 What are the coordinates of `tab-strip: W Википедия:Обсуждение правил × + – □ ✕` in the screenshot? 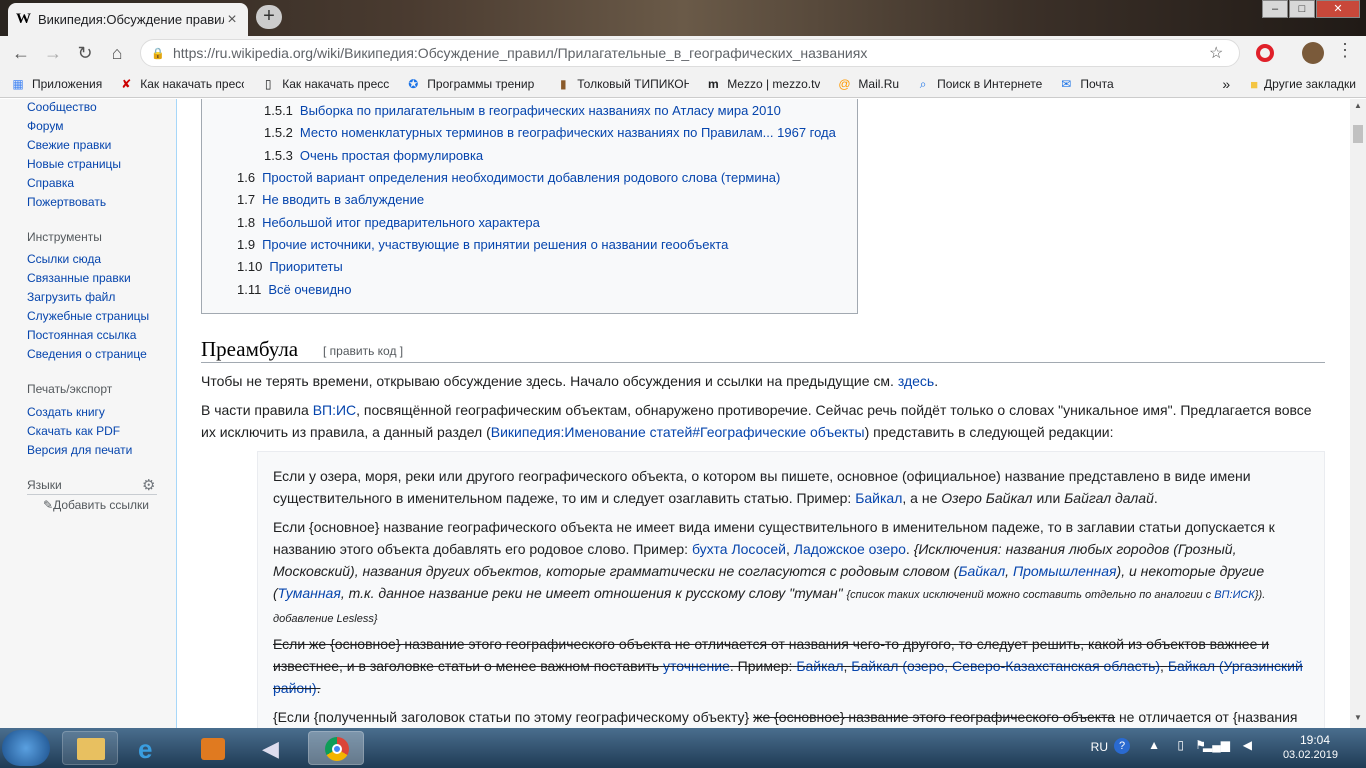 It's located at (683, 18).